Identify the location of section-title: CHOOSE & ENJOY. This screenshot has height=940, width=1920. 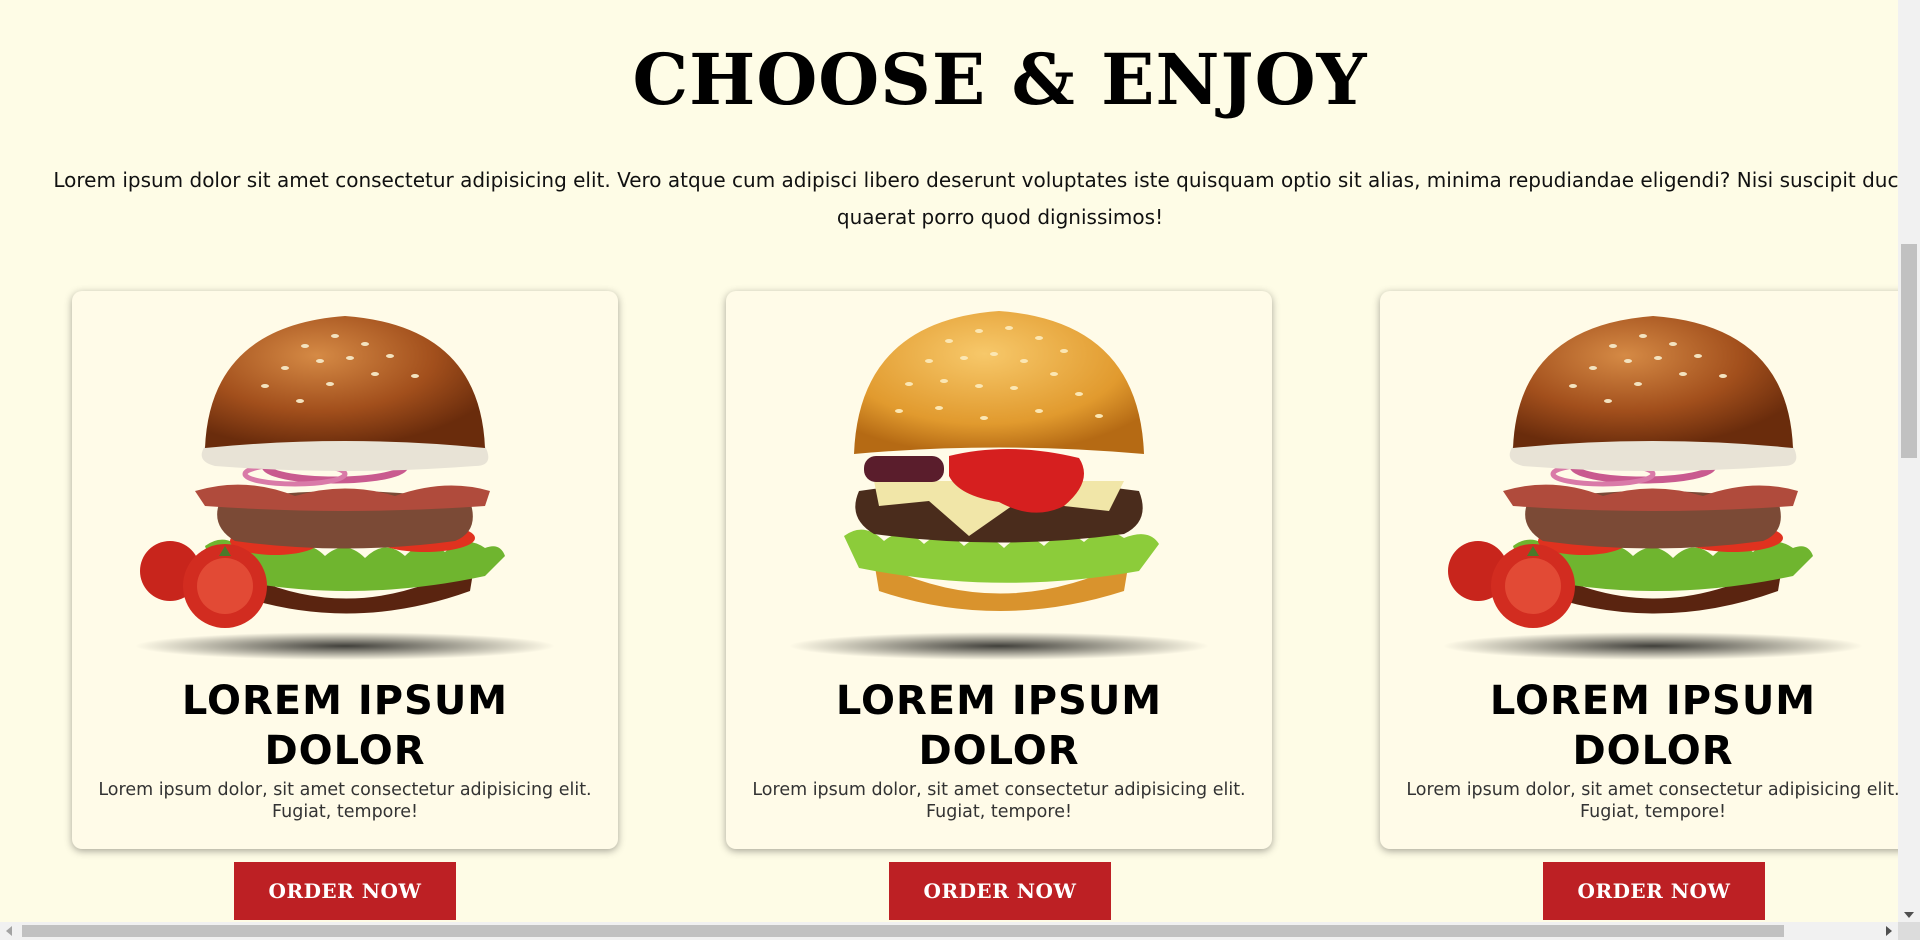
(1000, 79).